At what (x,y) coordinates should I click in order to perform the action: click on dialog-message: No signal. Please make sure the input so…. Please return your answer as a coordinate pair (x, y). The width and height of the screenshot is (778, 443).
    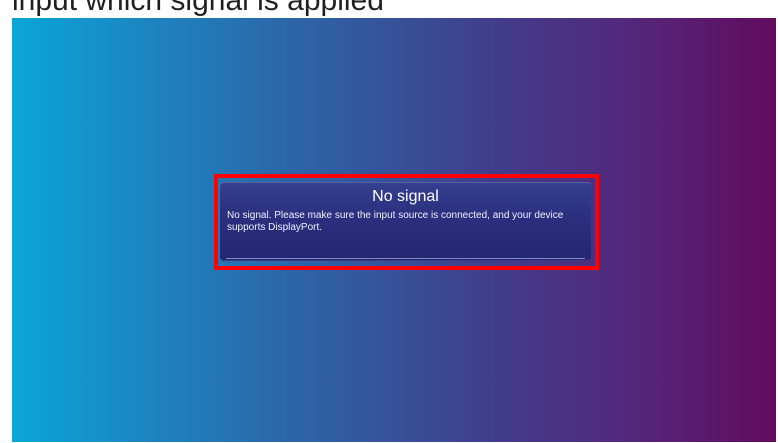
    Looking at the image, I should click on (395, 221).